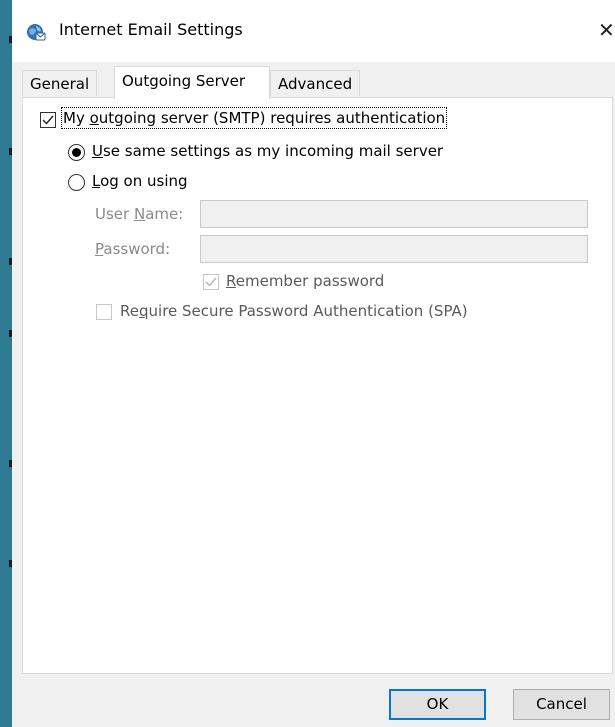 This screenshot has height=727, width=615. Describe the element at coordinates (151, 29) in the screenshot. I see `window-title: Internet Email Settings` at that location.